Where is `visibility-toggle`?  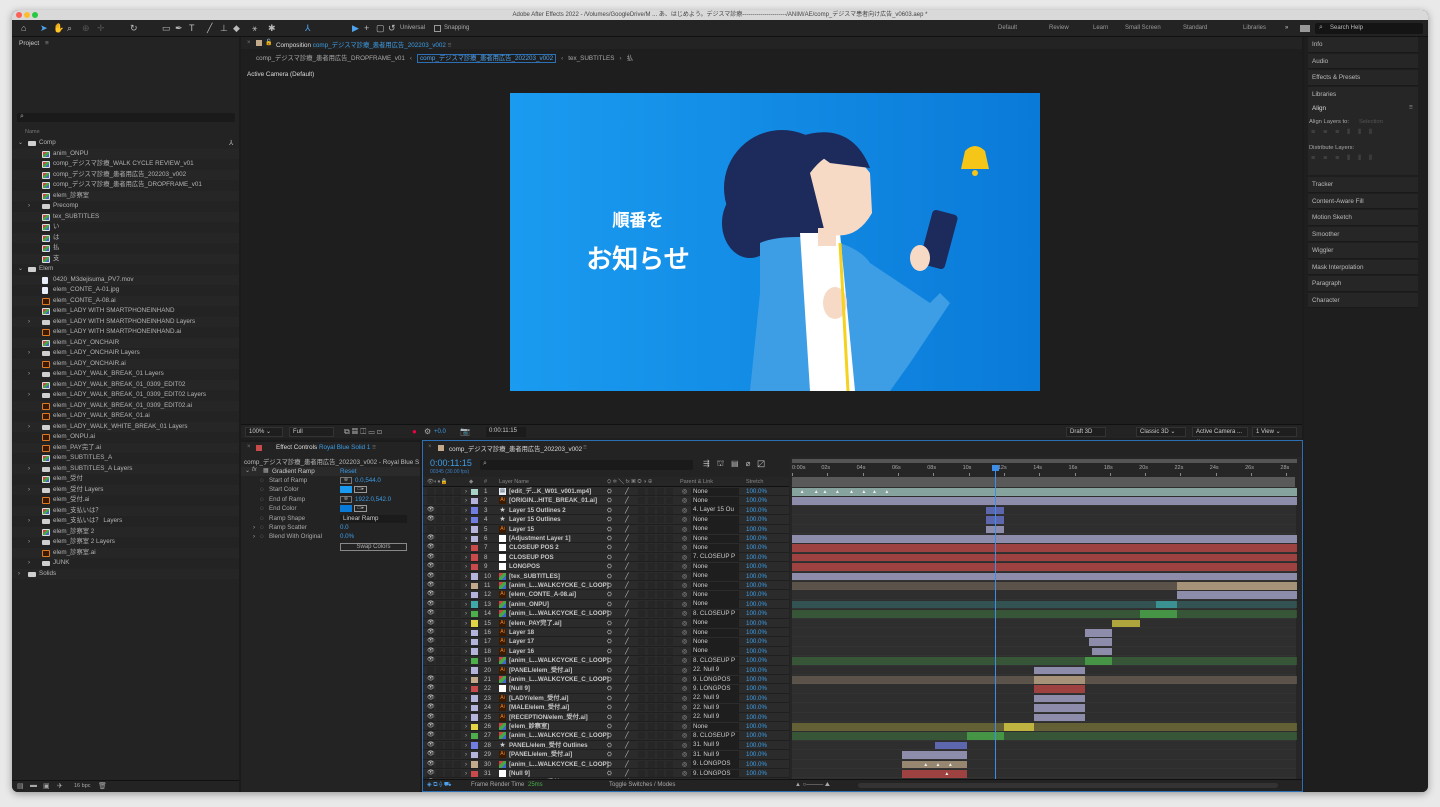 visibility-toggle is located at coordinates (430, 529).